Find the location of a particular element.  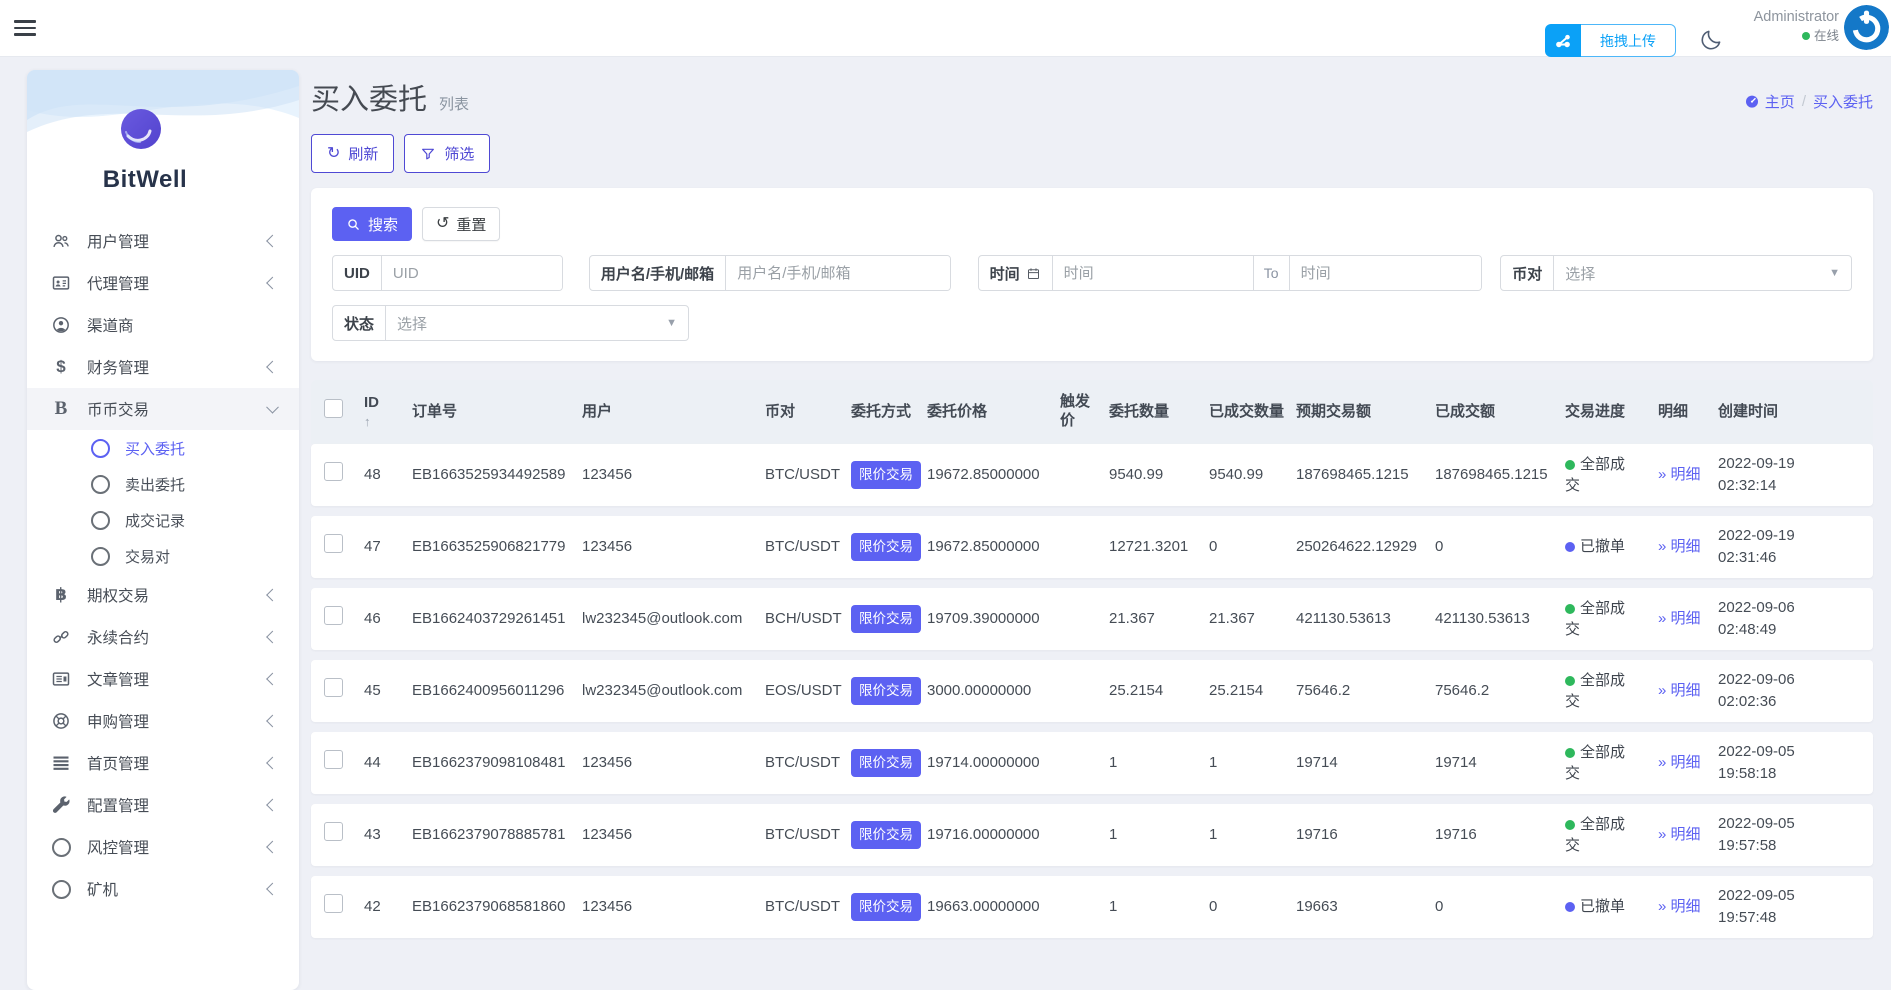

page-subtitle: 列表 is located at coordinates (454, 104).